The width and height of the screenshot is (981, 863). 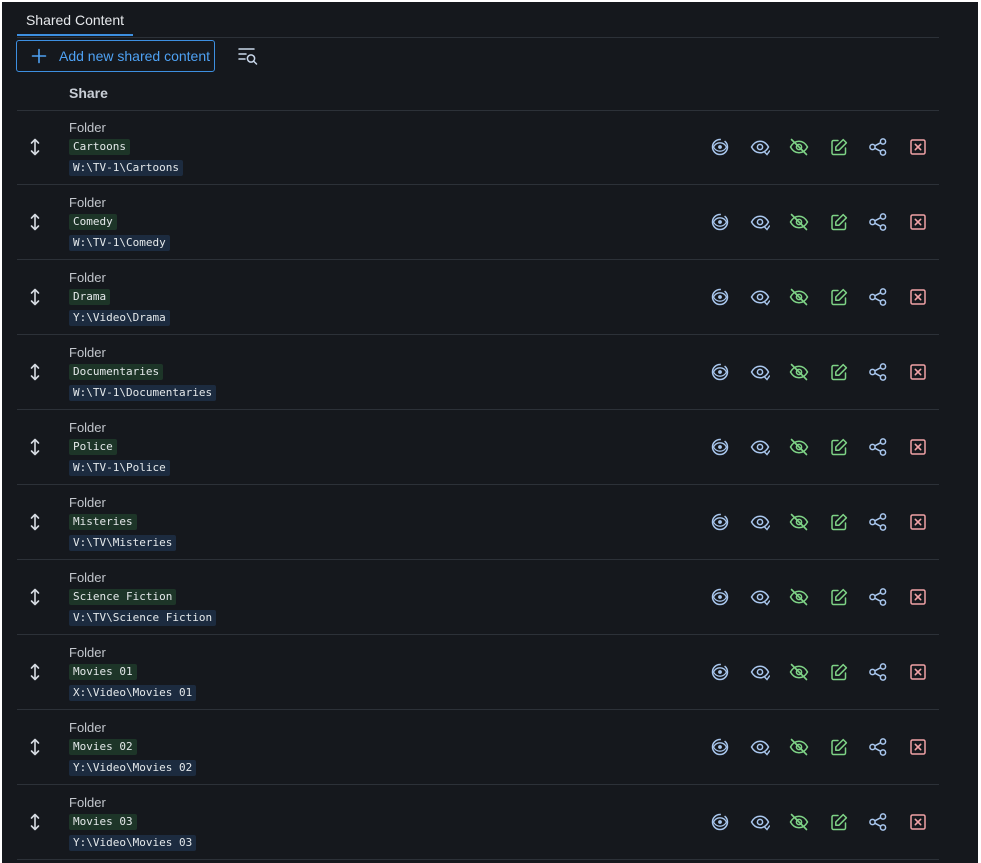 What do you see at coordinates (478, 20) in the screenshot?
I see `tab-bar: Shared Content` at bounding box center [478, 20].